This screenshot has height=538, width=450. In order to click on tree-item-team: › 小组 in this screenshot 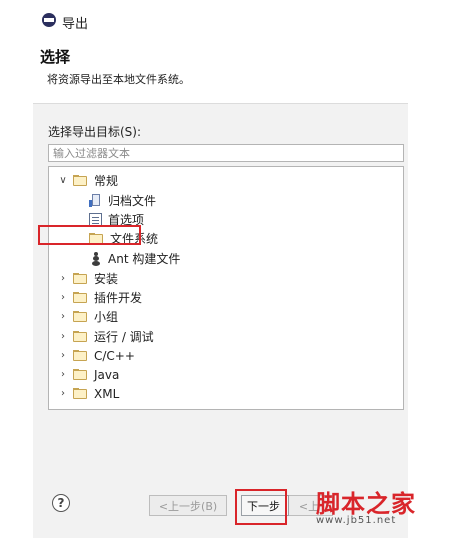, I will do `click(87, 316)`.